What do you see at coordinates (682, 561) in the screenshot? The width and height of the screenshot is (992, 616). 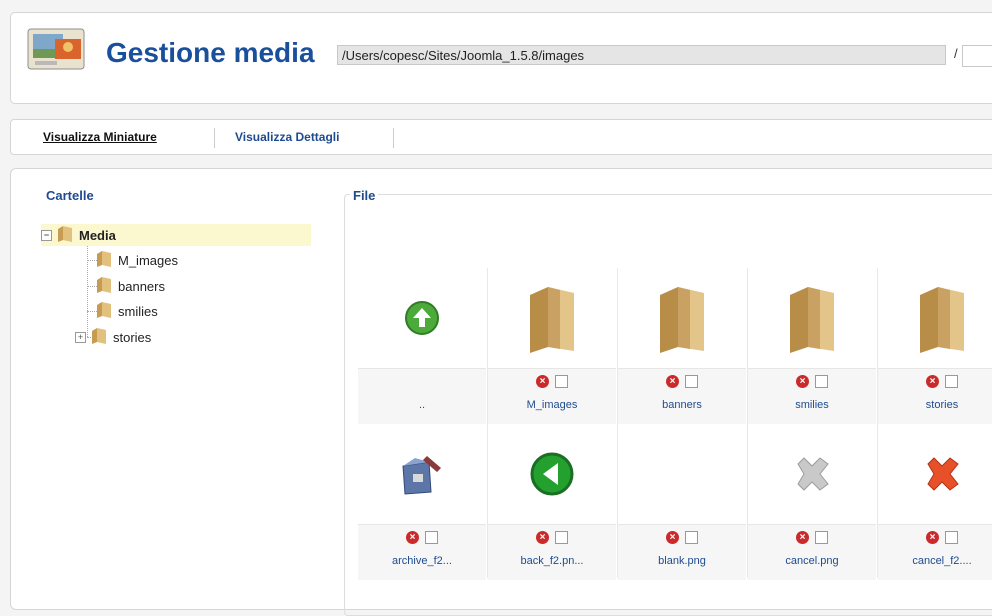 I see `file-name-link: blank.png` at bounding box center [682, 561].